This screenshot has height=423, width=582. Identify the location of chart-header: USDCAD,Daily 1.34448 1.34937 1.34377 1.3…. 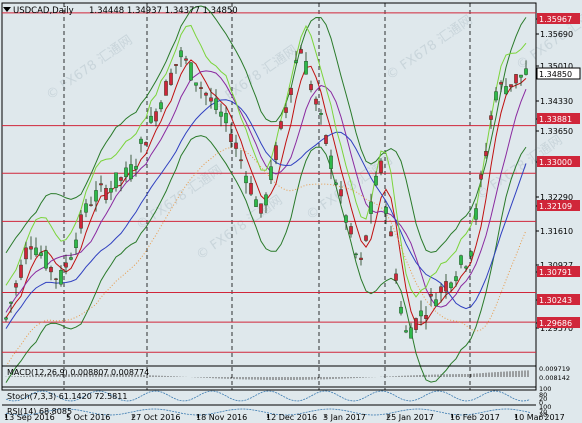
(120, 11).